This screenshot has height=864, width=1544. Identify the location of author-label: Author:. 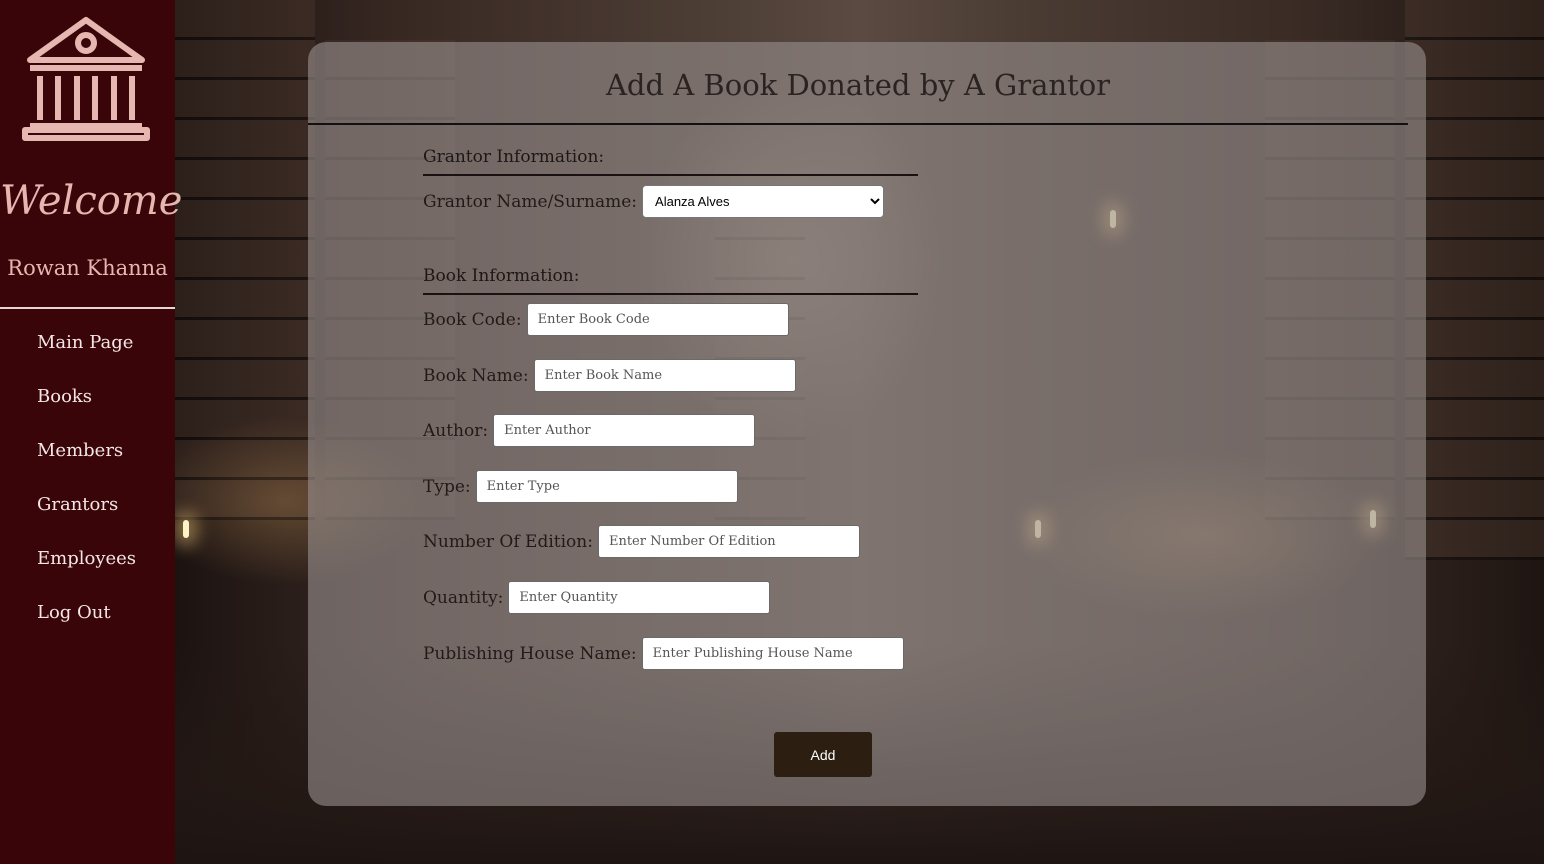
(456, 430).